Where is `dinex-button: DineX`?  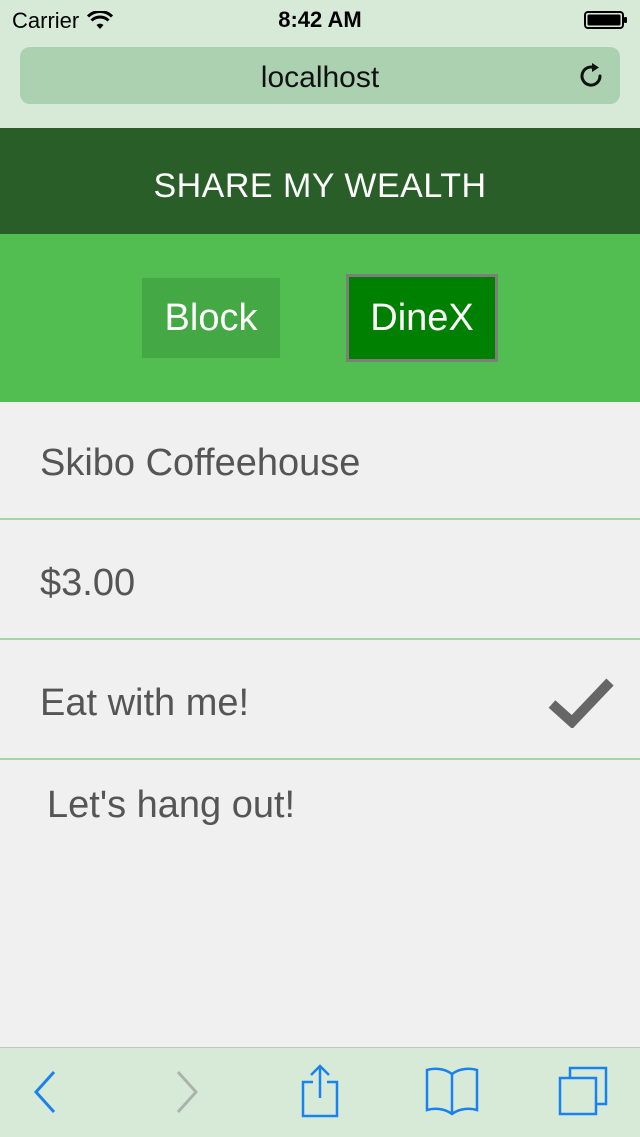 dinex-button: DineX is located at coordinates (422, 318).